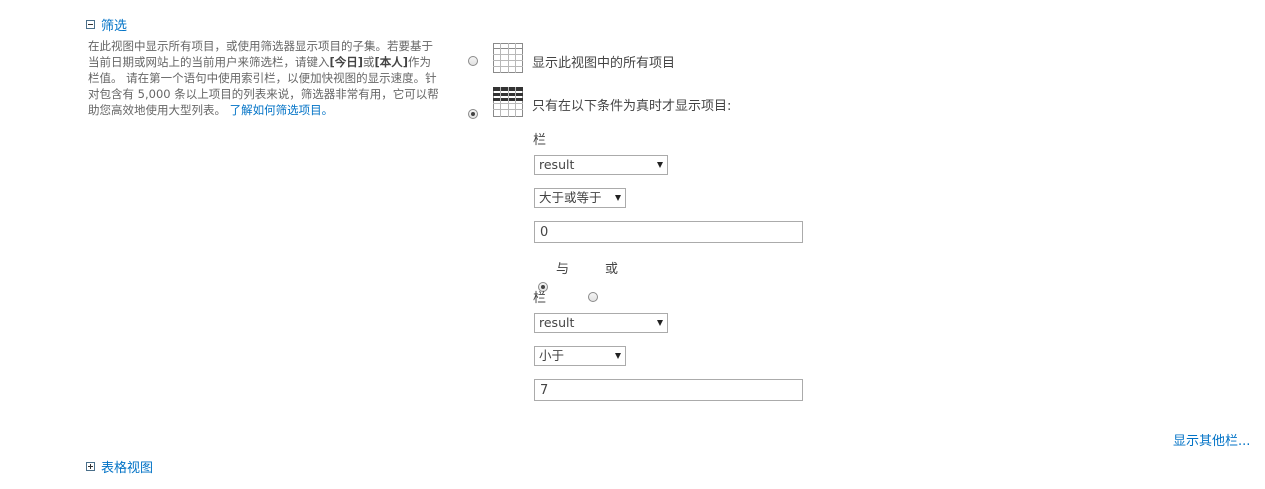 The height and width of the screenshot is (489, 1265). I want to click on condition1-operator-select: 大于或等于, so click(580, 198).